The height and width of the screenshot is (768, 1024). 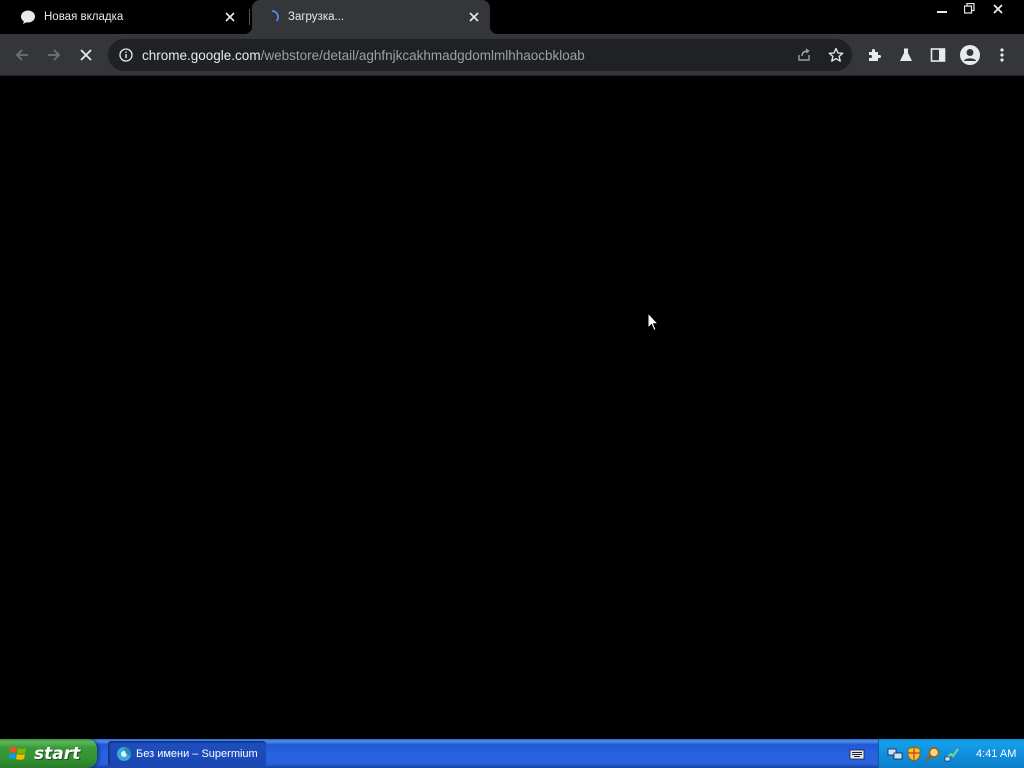 I want to click on magnifier-icon, so click(x=933, y=754).